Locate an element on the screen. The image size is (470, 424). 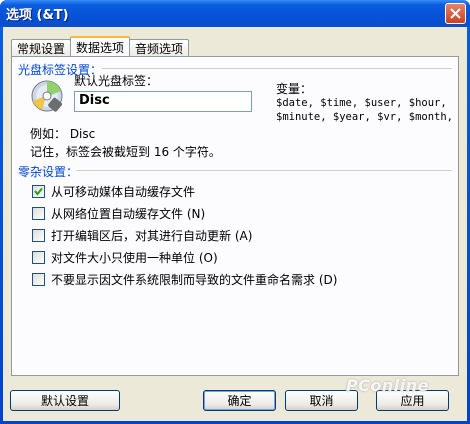
default-label-caption: 默认光盘标签： is located at coordinates (116, 81).